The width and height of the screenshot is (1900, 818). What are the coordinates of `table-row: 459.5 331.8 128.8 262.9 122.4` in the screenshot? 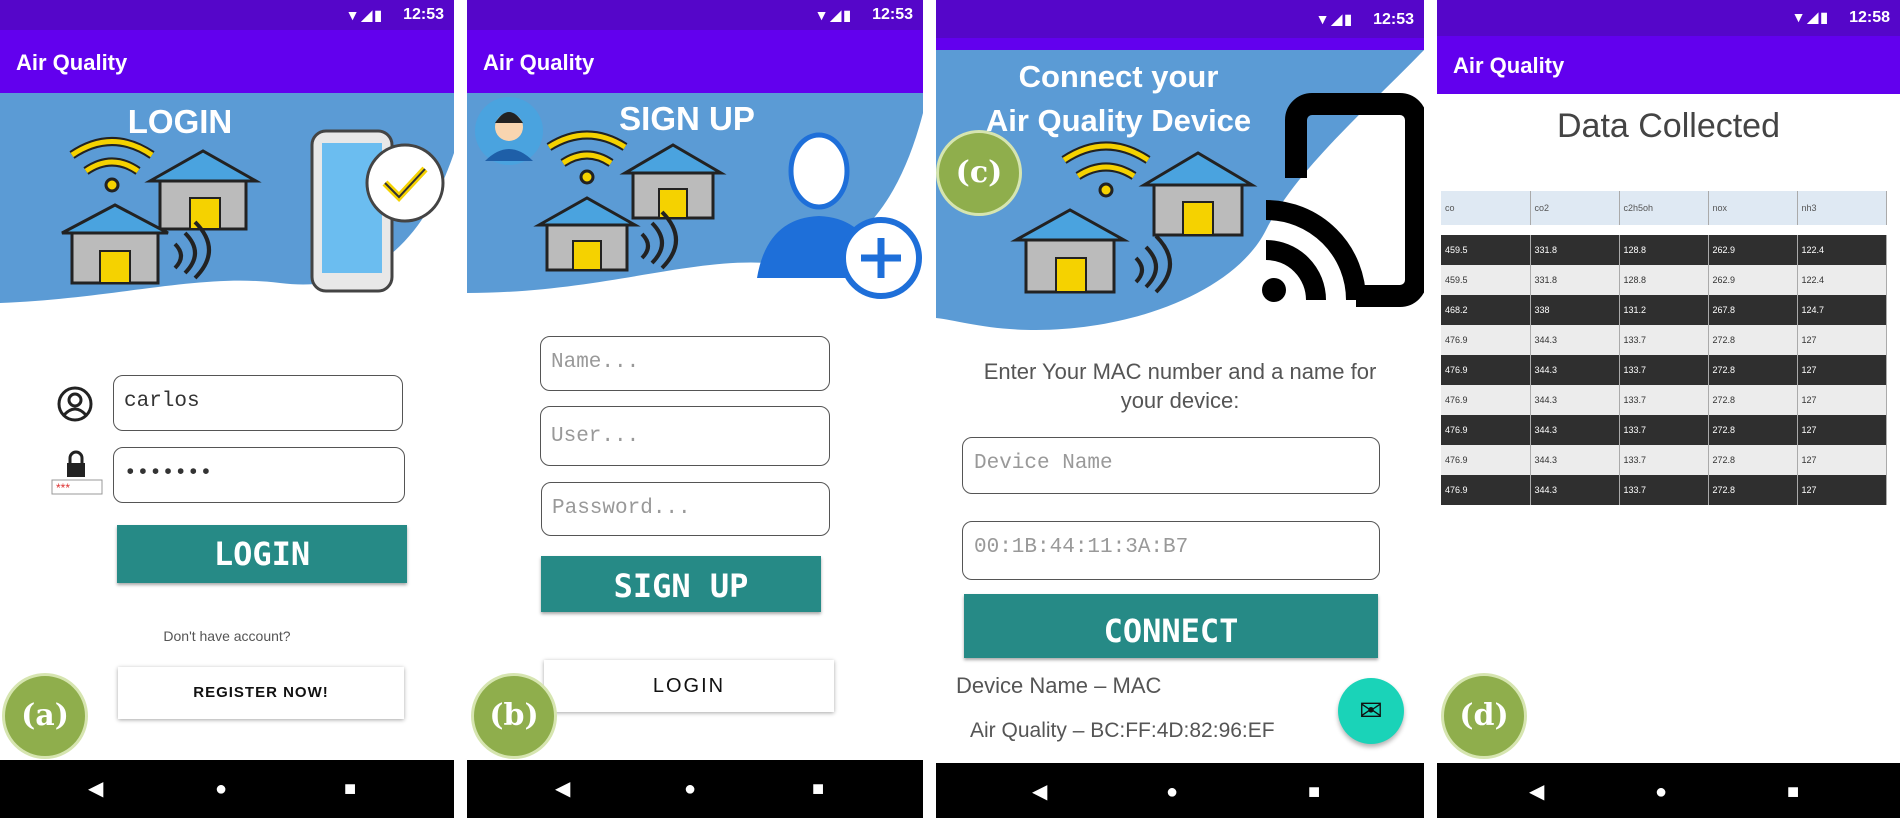 It's located at (1664, 280).